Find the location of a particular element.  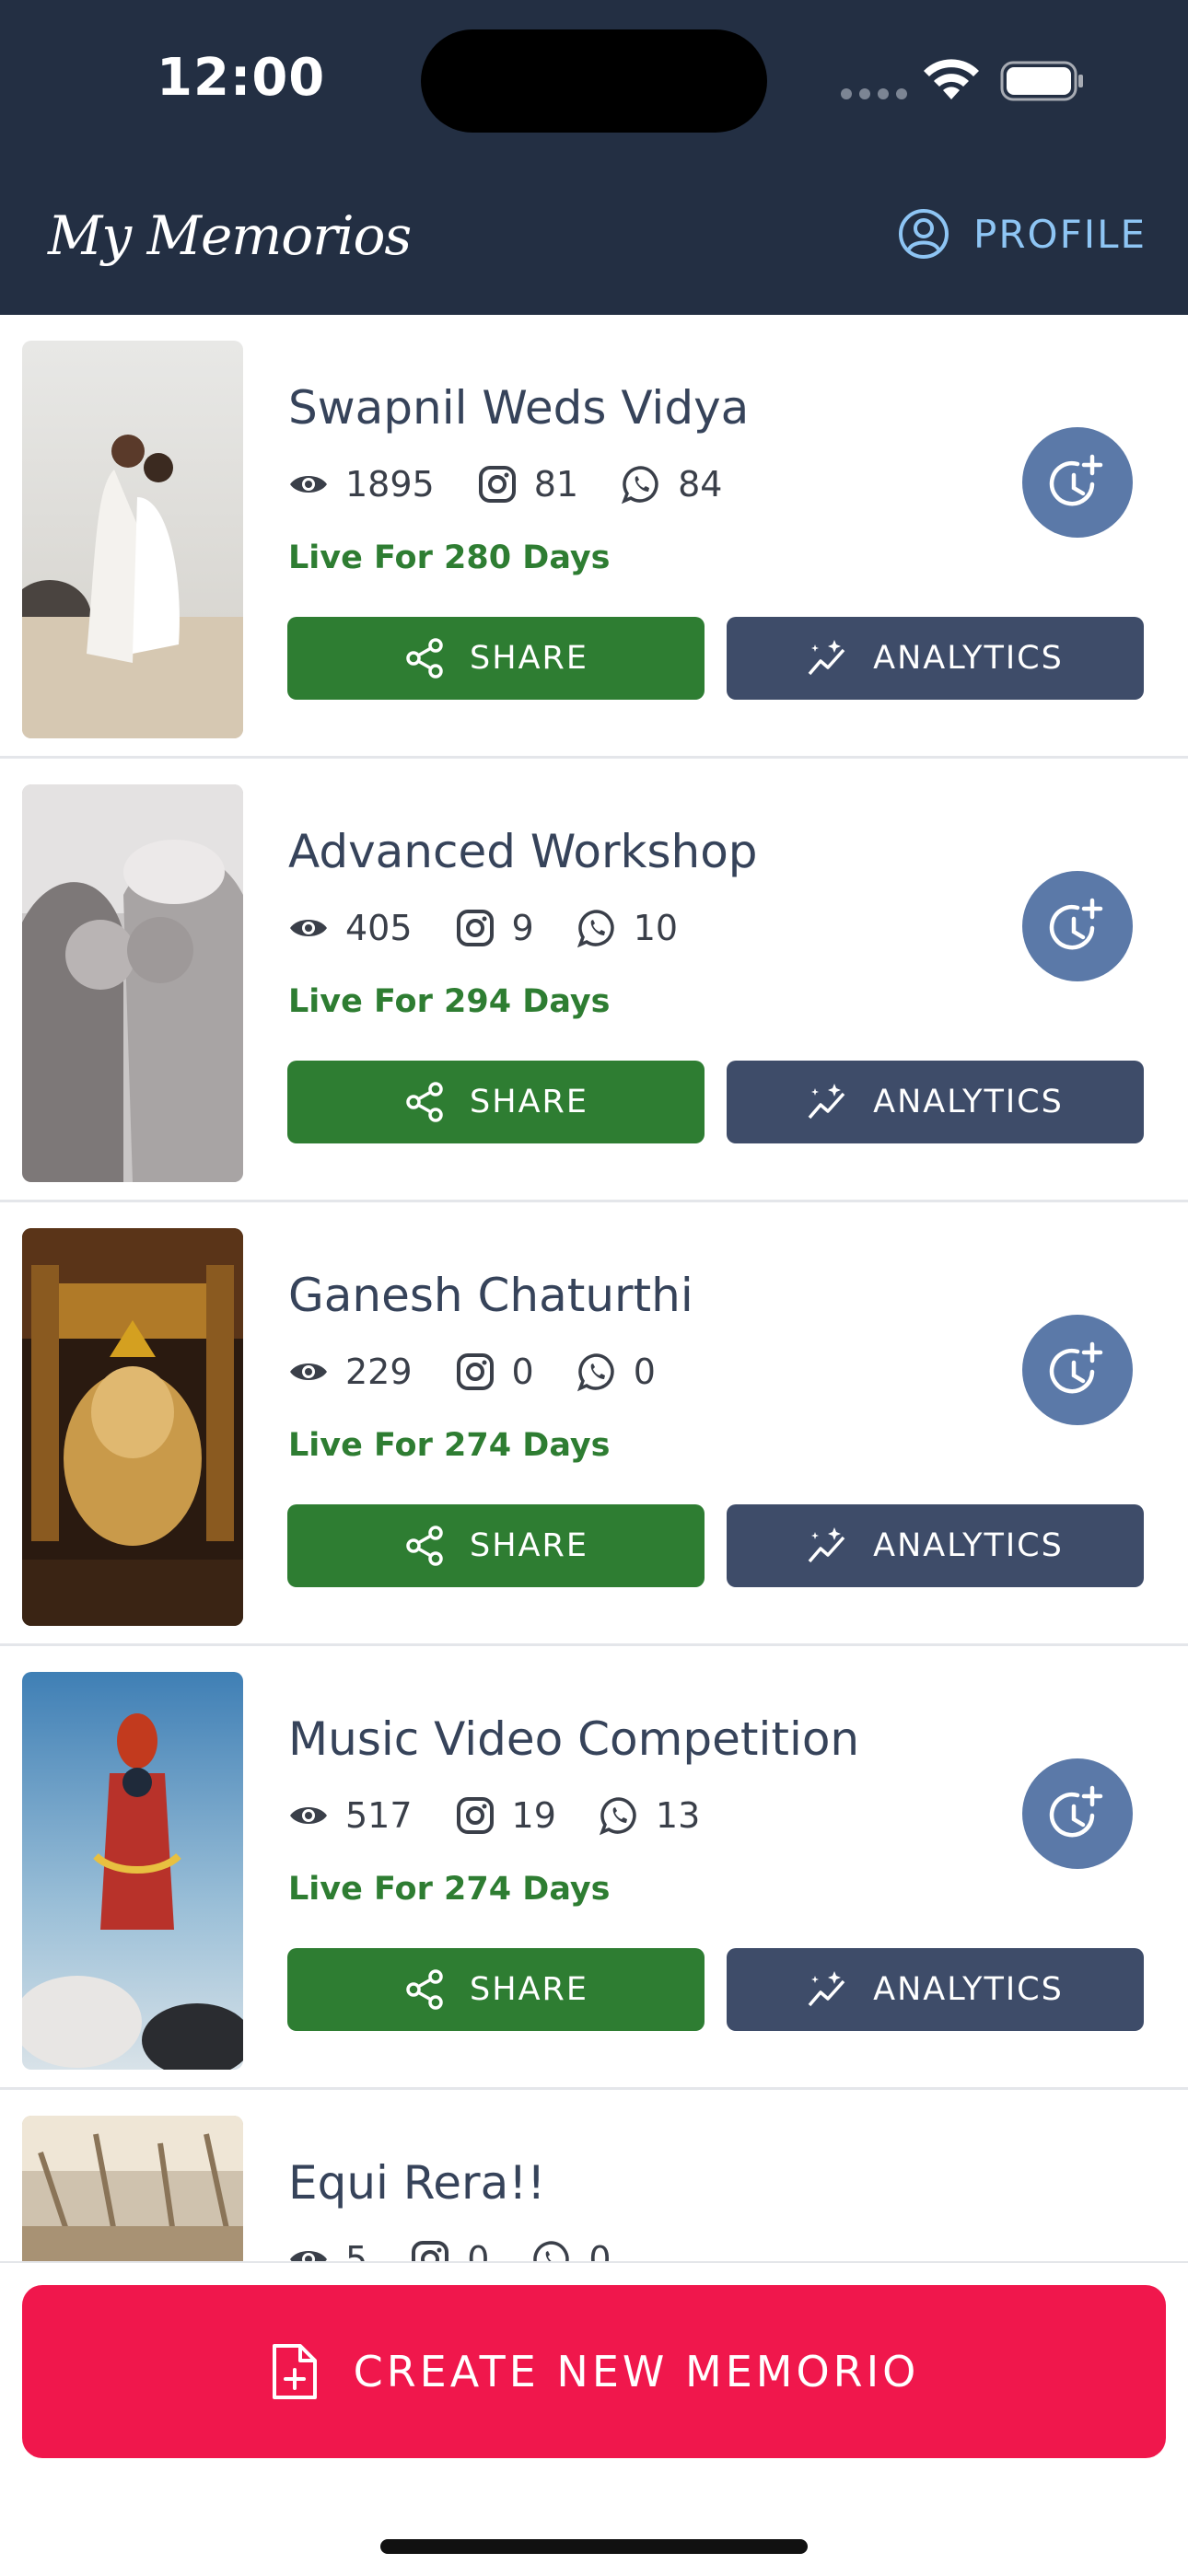

whatsapp-stat: 13 is located at coordinates (649, 1815).